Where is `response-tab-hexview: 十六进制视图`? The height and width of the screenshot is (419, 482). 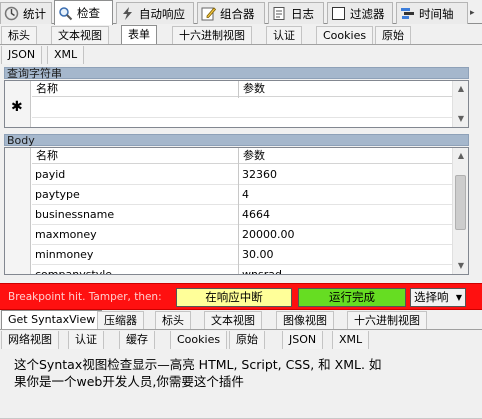
response-tab-hexview: 十六进制视图 is located at coordinates (387, 320).